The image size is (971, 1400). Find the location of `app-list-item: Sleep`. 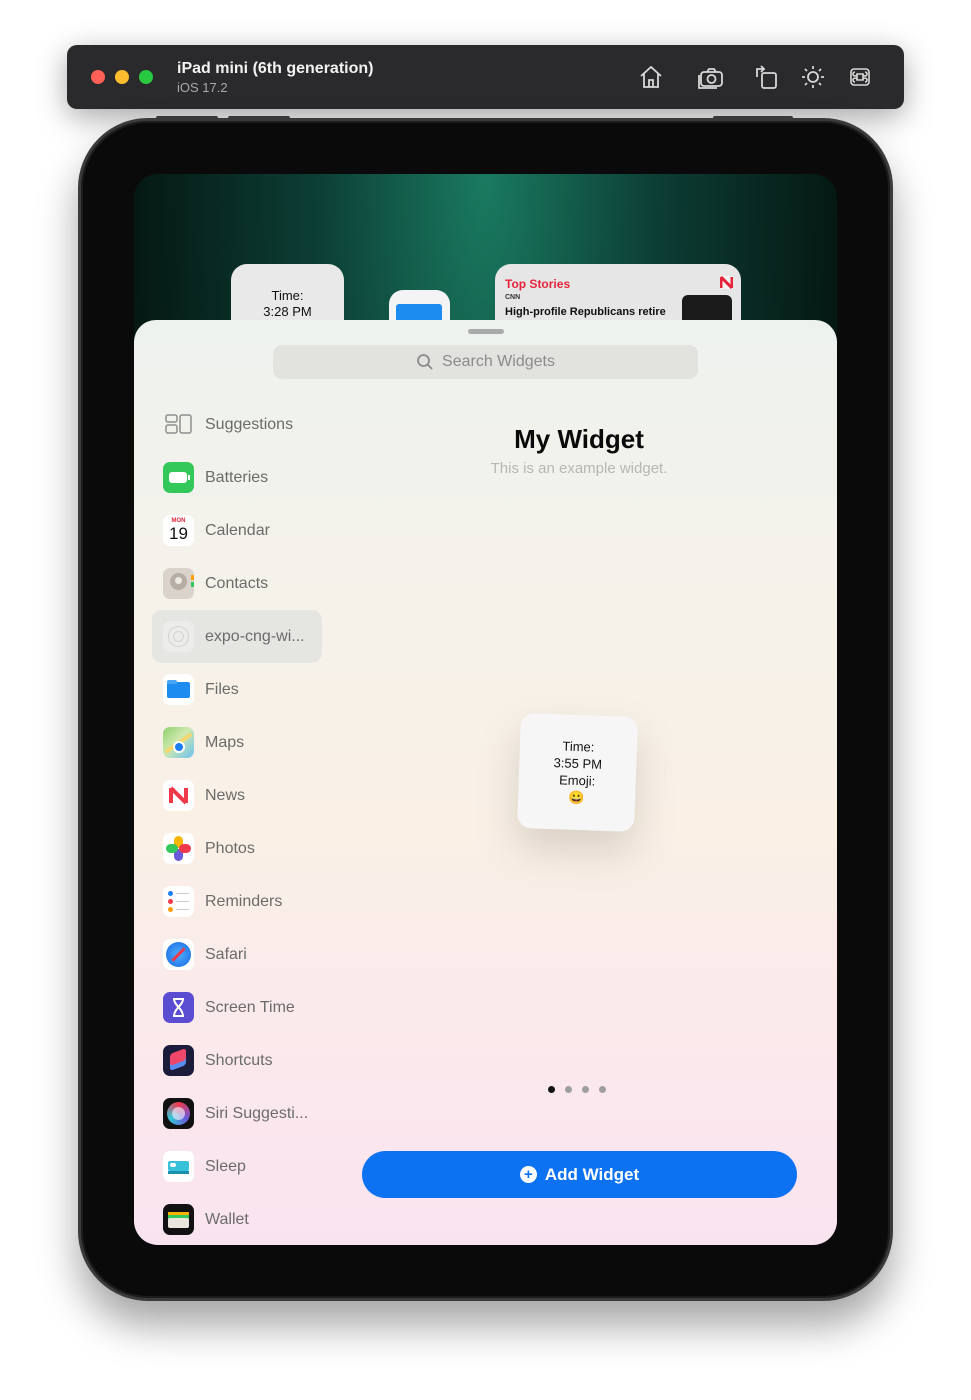

app-list-item: Sleep is located at coordinates (237, 1166).